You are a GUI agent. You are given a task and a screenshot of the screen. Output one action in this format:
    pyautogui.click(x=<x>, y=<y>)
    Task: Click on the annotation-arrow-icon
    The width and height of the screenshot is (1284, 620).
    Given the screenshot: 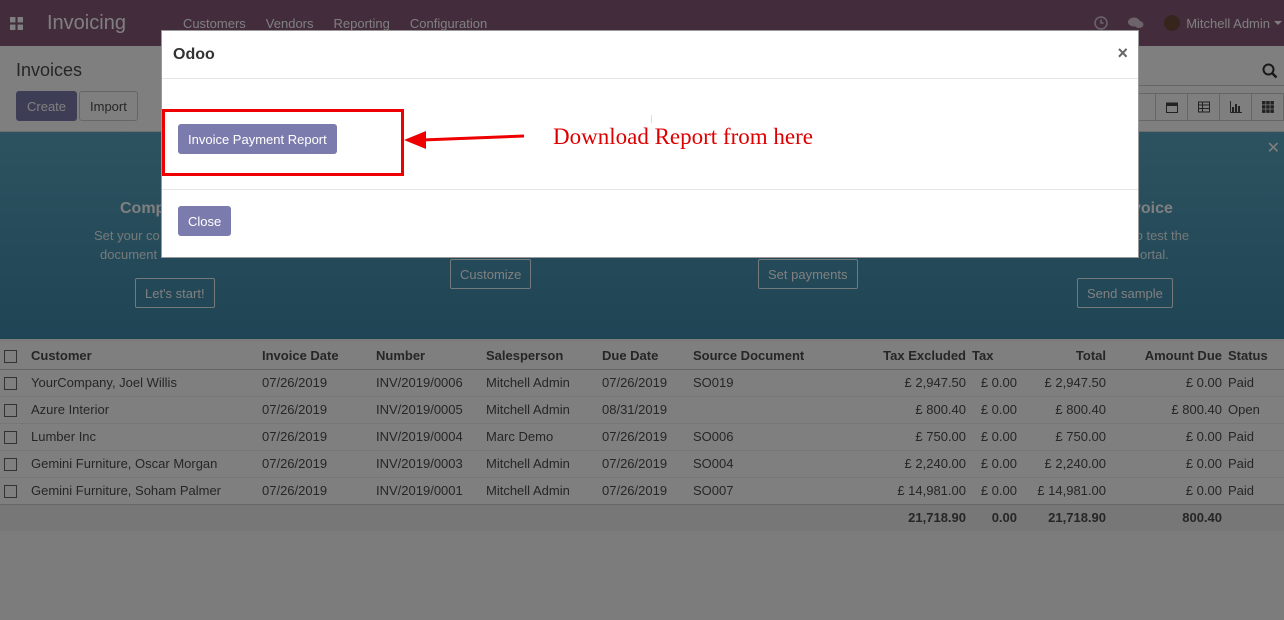 What is the action you would take?
    pyautogui.click(x=464, y=140)
    